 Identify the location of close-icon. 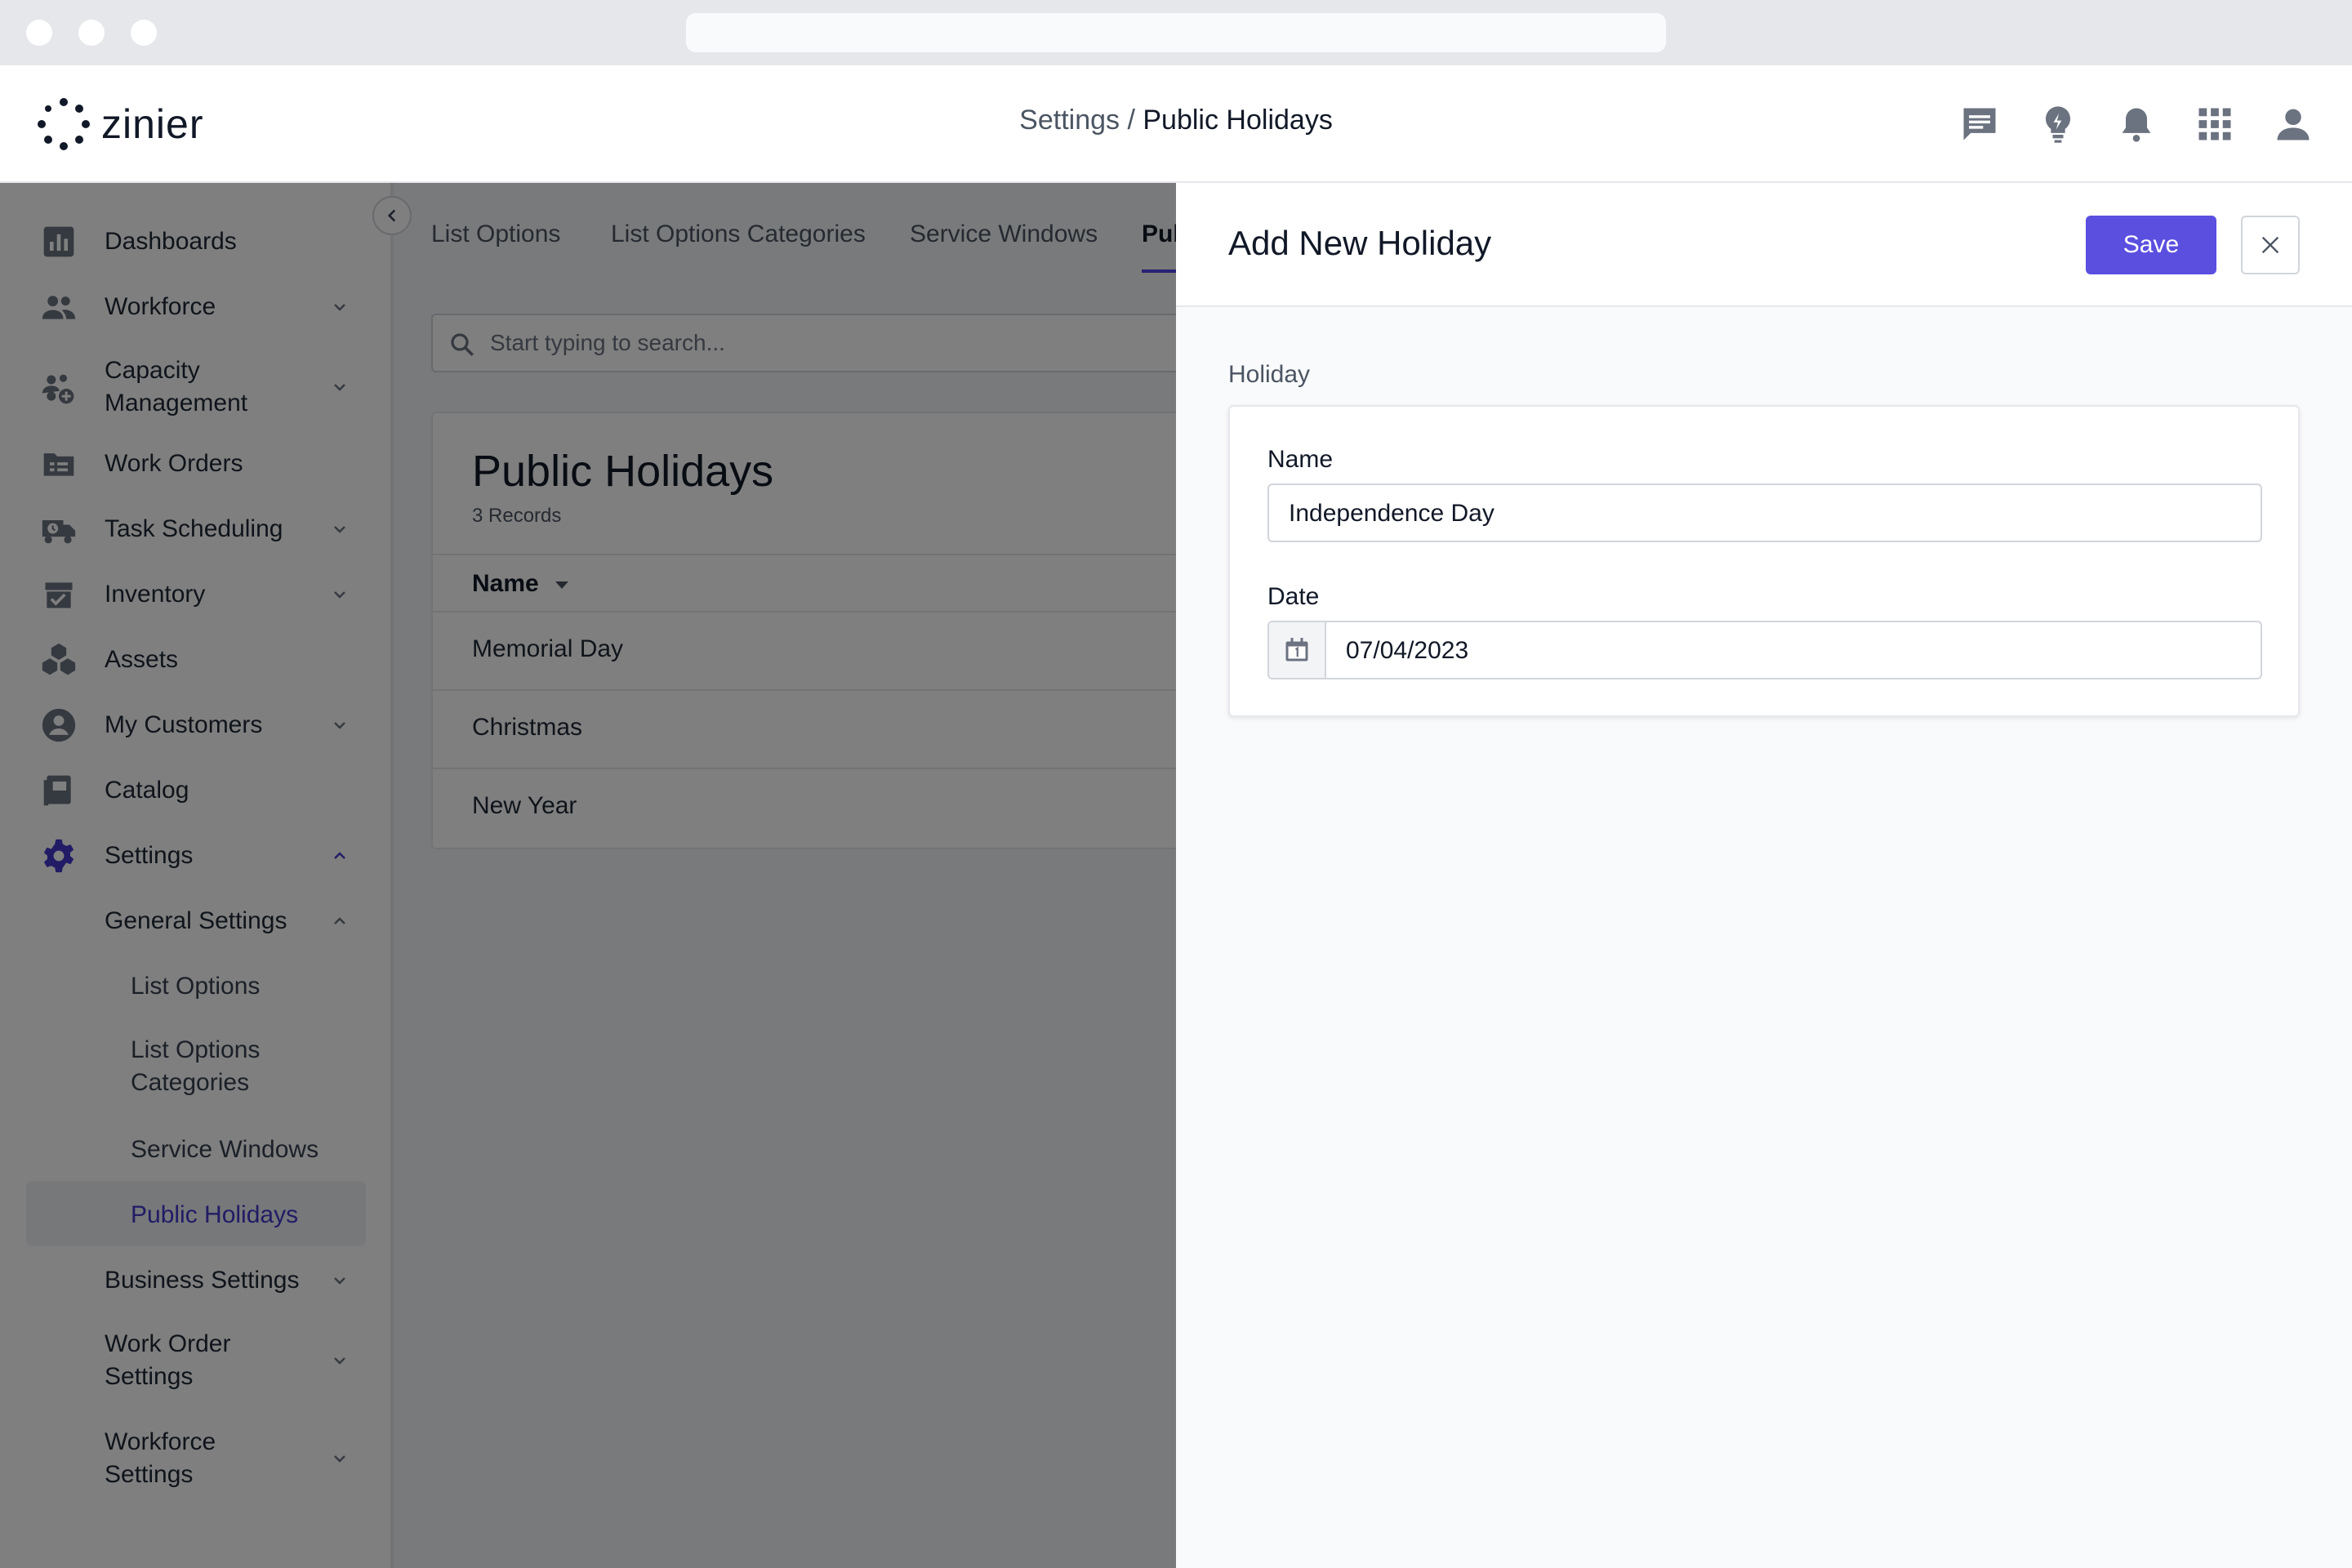
(2270, 245).